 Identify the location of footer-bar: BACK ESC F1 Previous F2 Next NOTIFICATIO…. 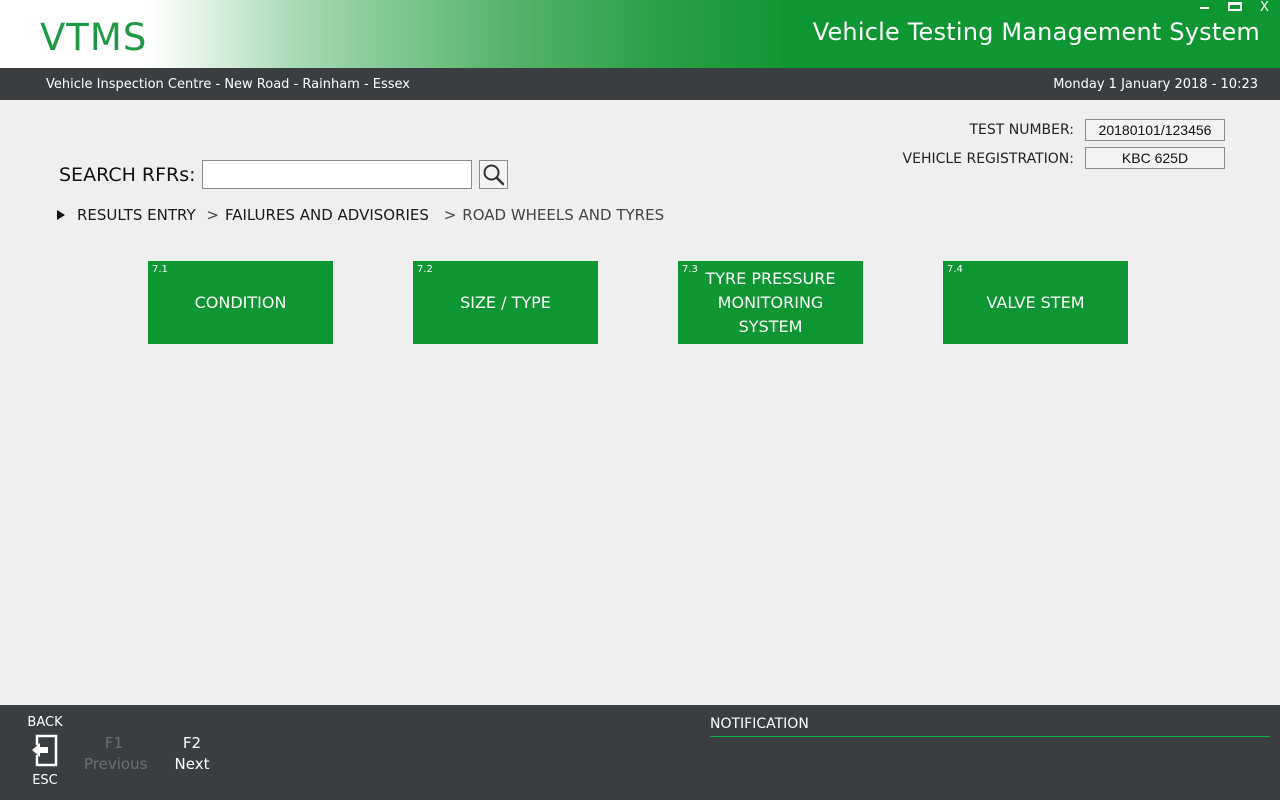
(640, 752).